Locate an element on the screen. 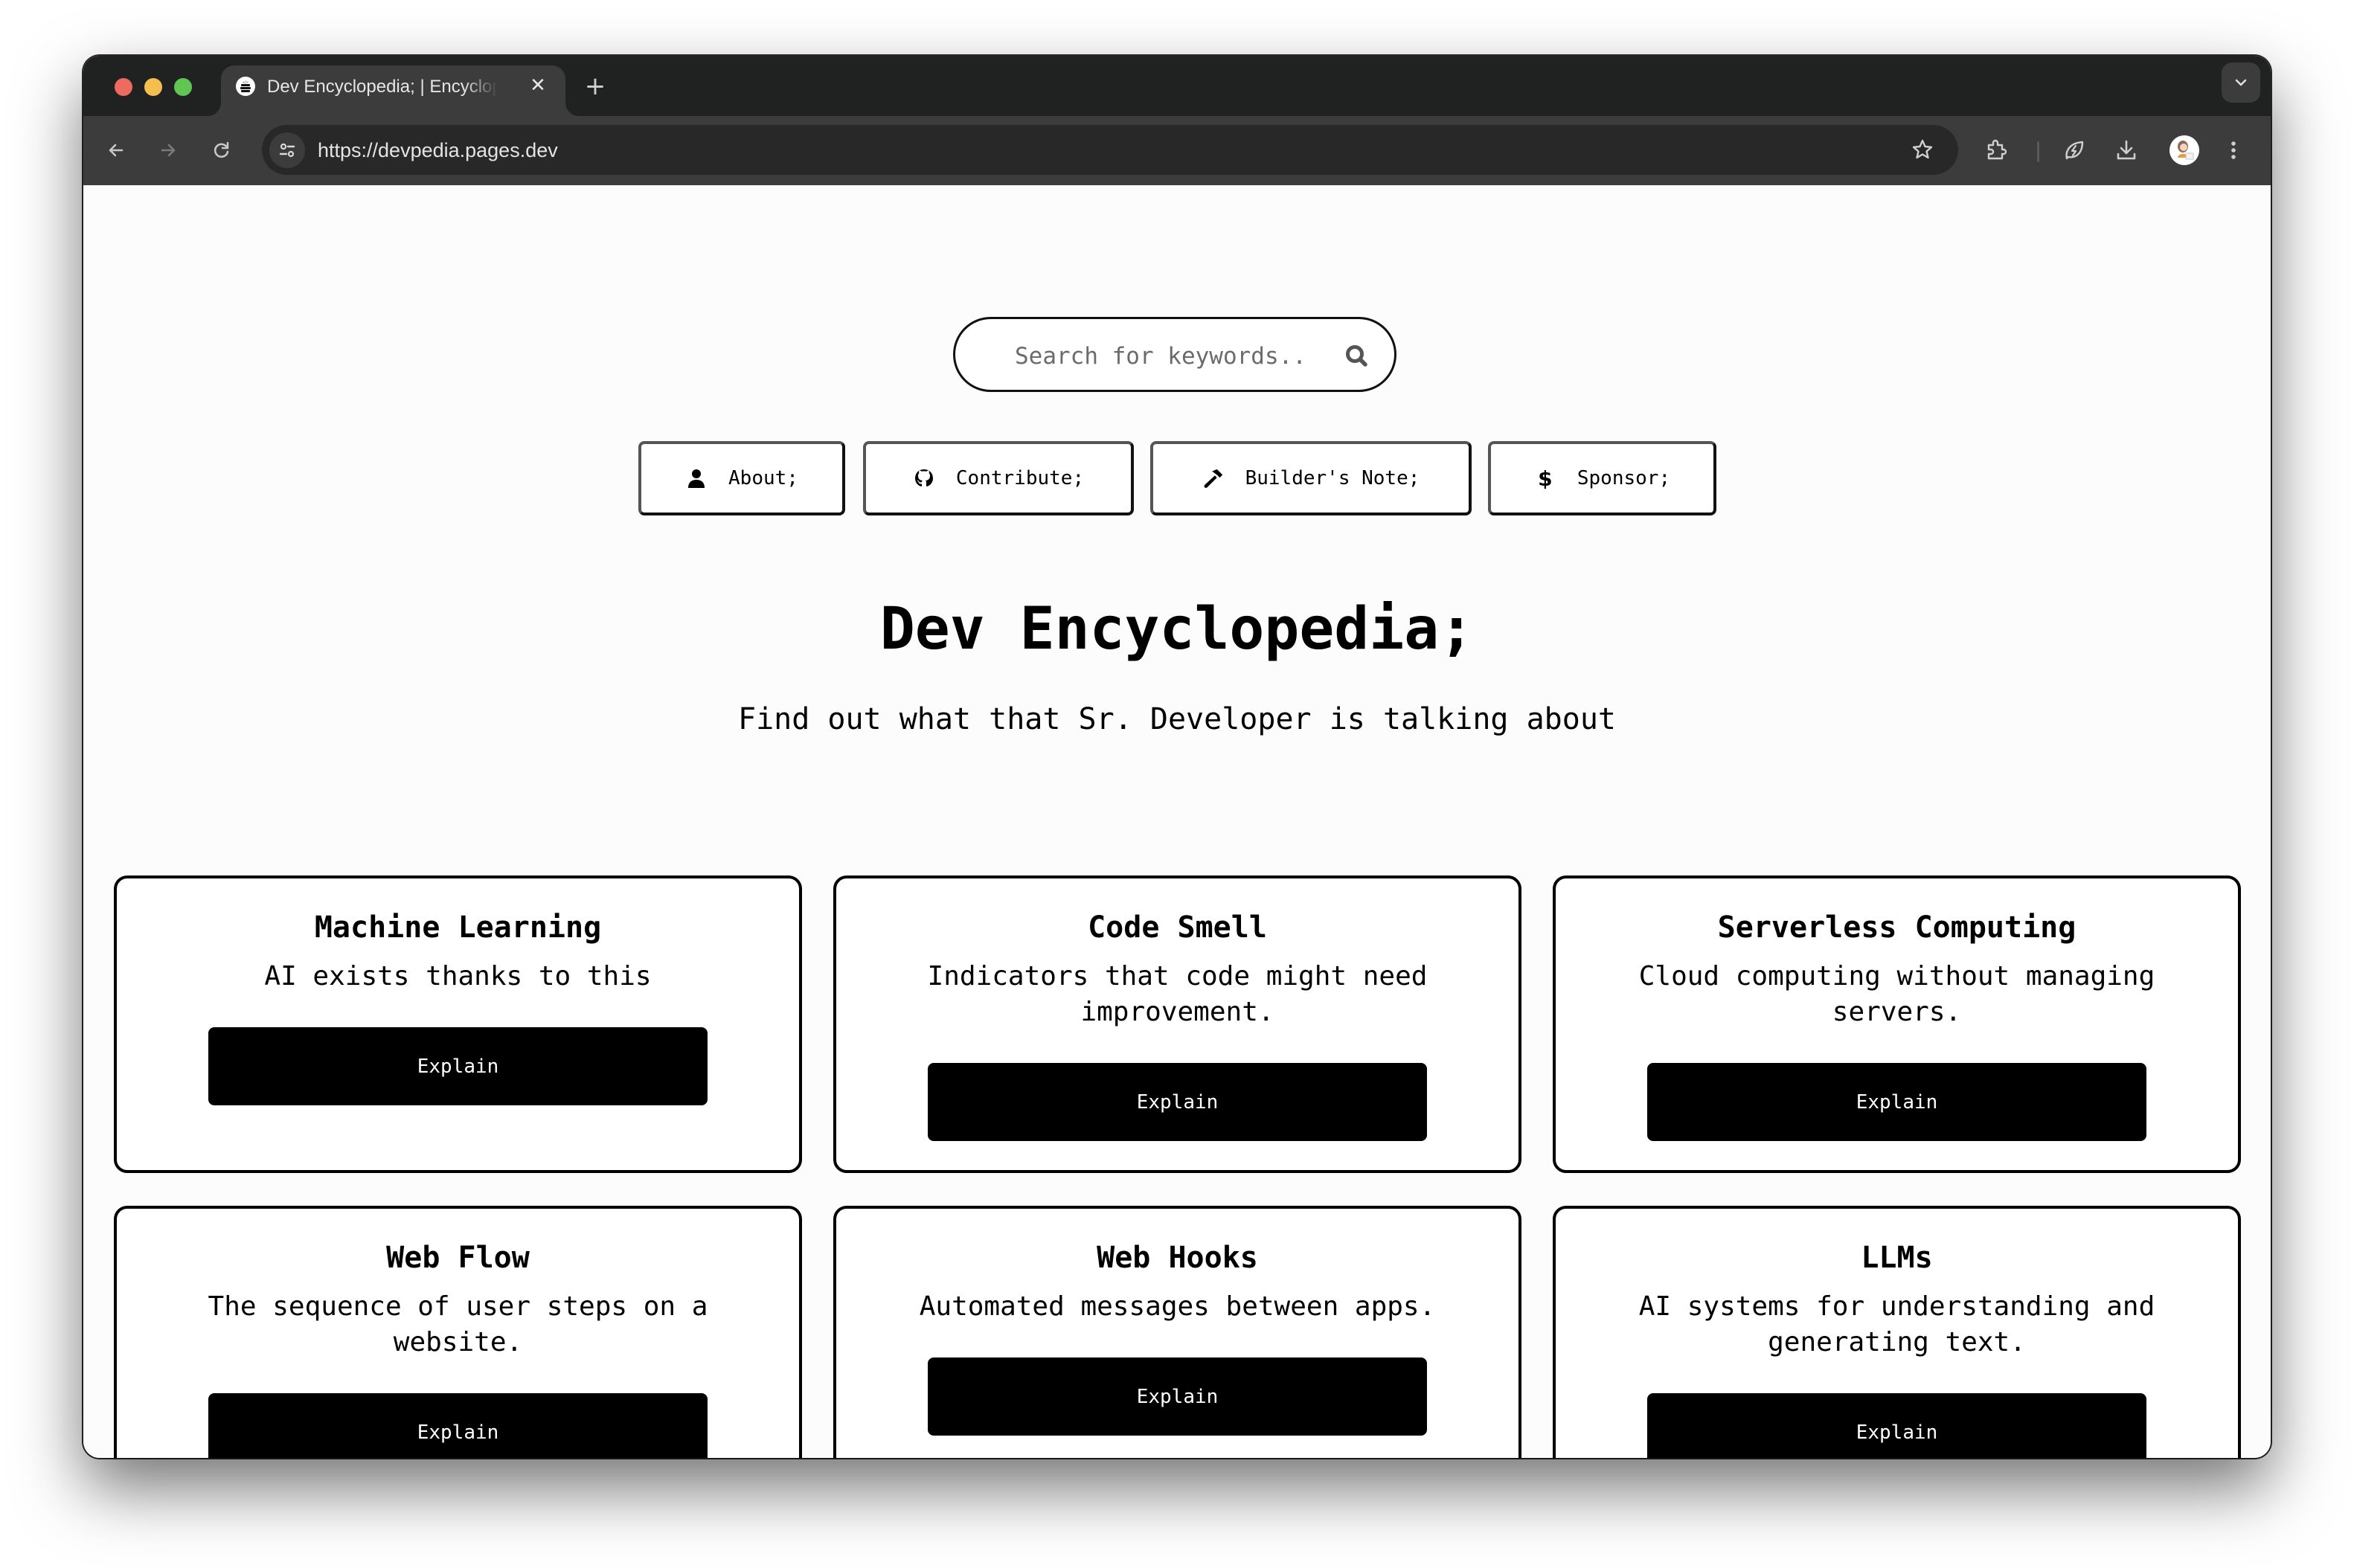 Image resolution: width=2354 pixels, height=1568 pixels. chevron-down-icon is located at coordinates (2241, 82).